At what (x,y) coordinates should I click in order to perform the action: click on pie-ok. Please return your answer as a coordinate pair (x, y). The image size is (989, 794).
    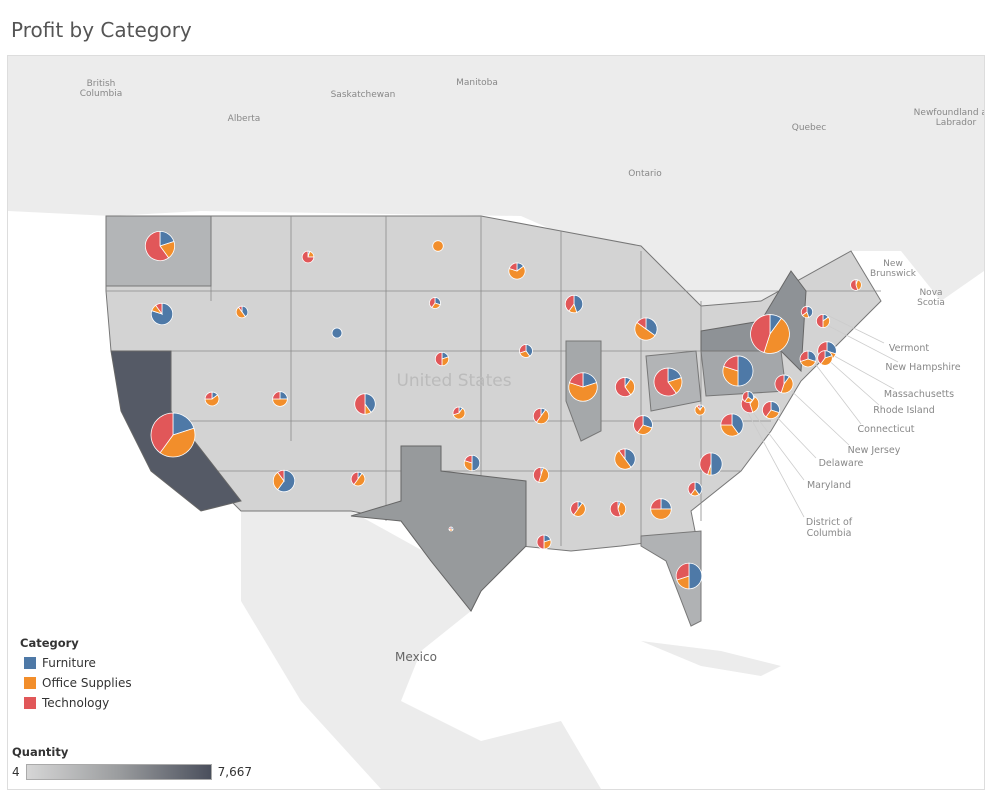
    Looking at the image, I should click on (472, 463).